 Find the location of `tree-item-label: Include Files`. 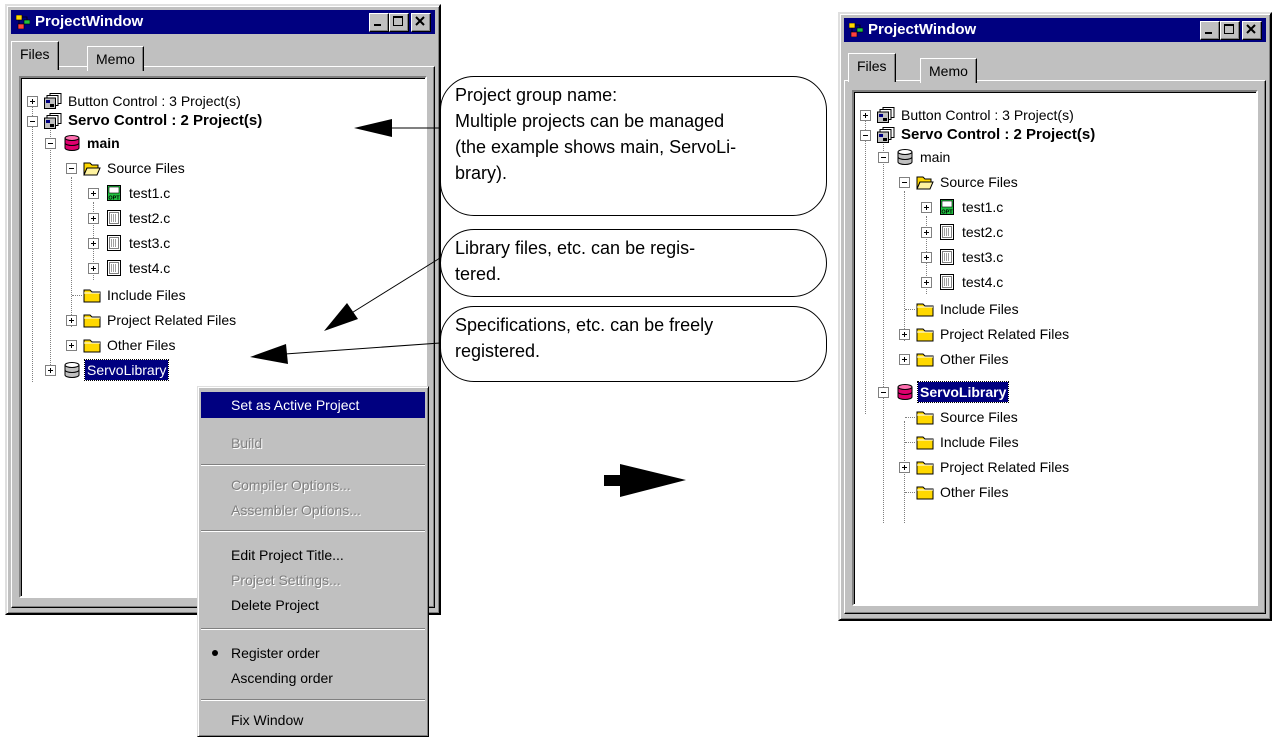

tree-item-label: Include Files is located at coordinates (146, 295).